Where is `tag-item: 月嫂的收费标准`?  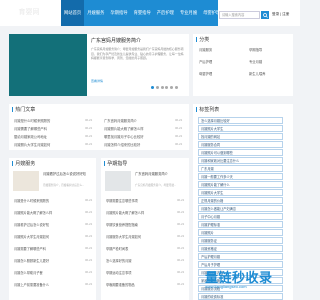 tag-item: 月嫂的收费标准 is located at coordinates (240, 296).